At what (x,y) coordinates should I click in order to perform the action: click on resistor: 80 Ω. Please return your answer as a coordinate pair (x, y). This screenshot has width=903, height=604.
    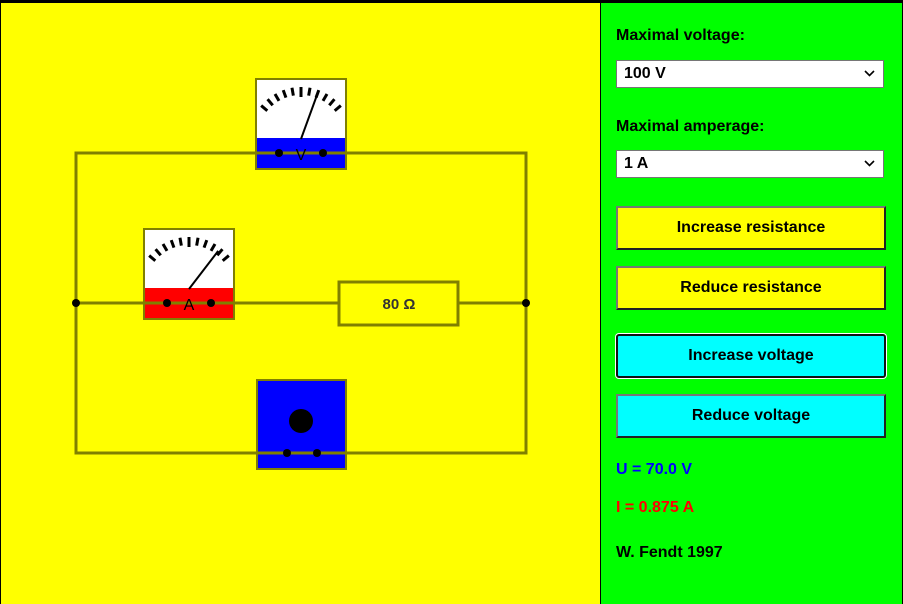
    Looking at the image, I should click on (398, 303).